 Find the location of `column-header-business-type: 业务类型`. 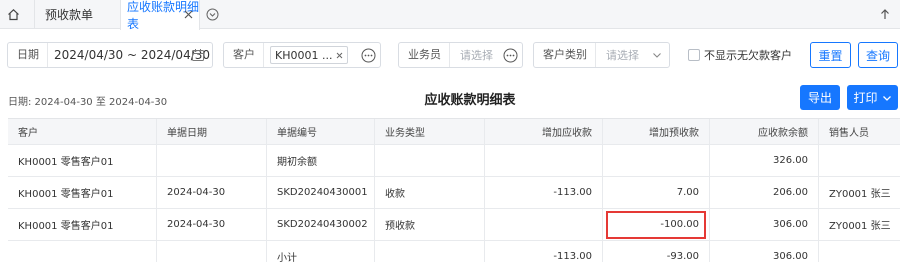

column-header-business-type: 业务类型 is located at coordinates (430, 131).